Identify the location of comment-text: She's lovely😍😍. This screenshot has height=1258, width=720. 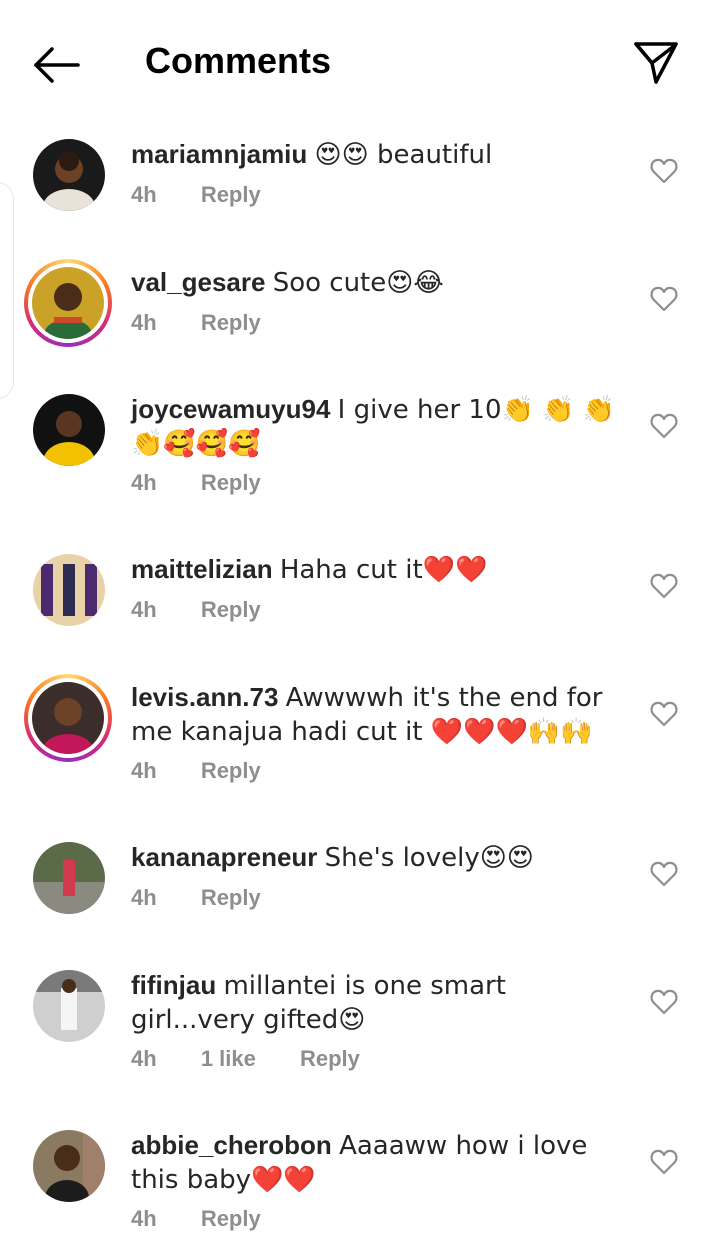
(429, 858).